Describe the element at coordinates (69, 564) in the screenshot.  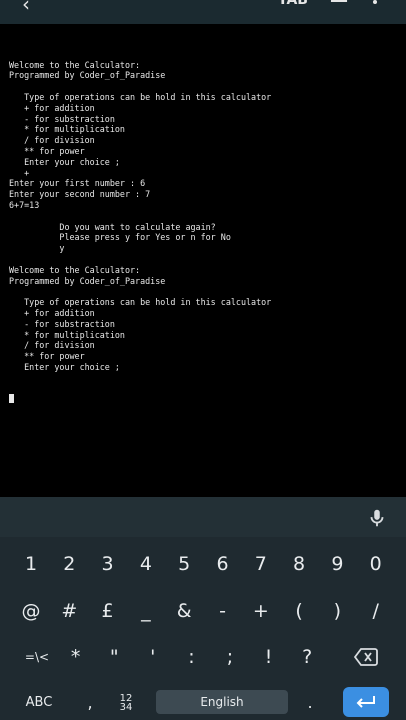
I see `number-key: 2` at that location.